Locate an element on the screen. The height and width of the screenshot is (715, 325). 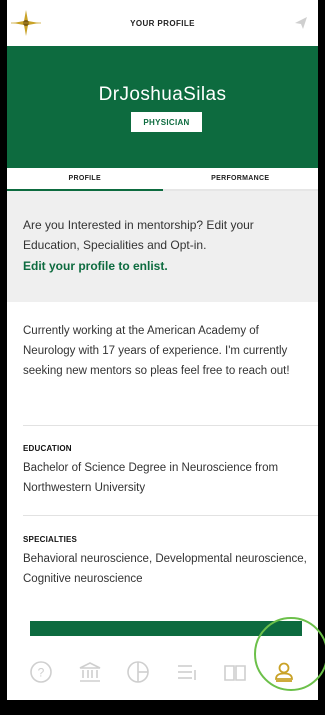
pie-chart-icon is located at coordinates (138, 672).